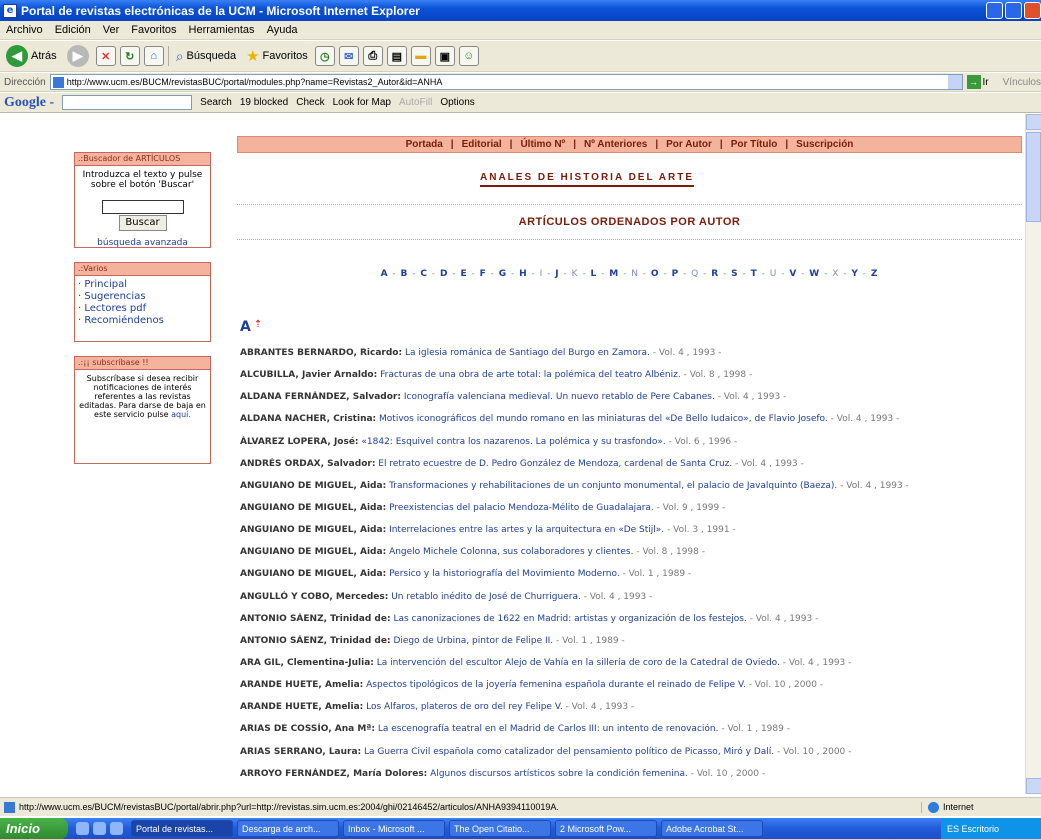 Image resolution: width=1041 pixels, height=839 pixels. What do you see at coordinates (814, 274) in the screenshot?
I see `alphabet-letter-w: W` at bounding box center [814, 274].